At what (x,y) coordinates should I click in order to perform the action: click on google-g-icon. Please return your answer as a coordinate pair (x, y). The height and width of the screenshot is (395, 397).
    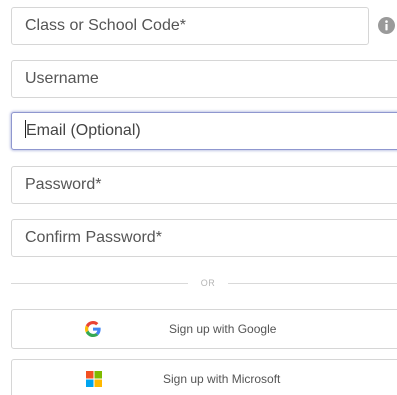
    Looking at the image, I should click on (93, 329).